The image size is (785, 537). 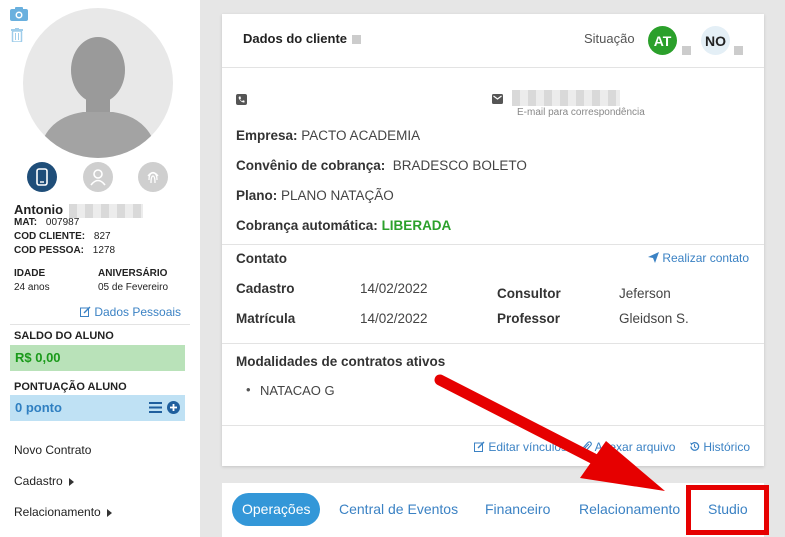 I want to click on identification-buttons, so click(x=100, y=177).